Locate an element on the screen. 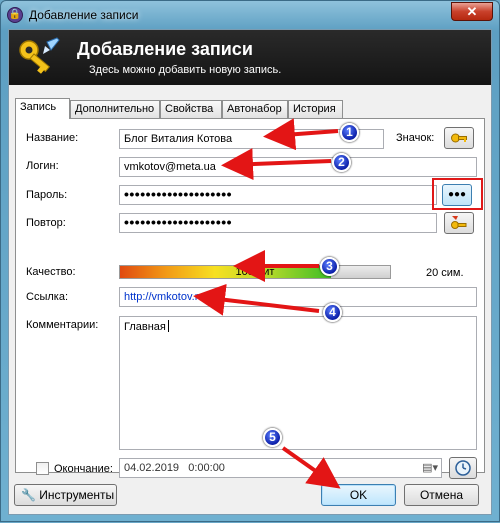 This screenshot has width=500, height=523. expiry-presets-button is located at coordinates (463, 468).